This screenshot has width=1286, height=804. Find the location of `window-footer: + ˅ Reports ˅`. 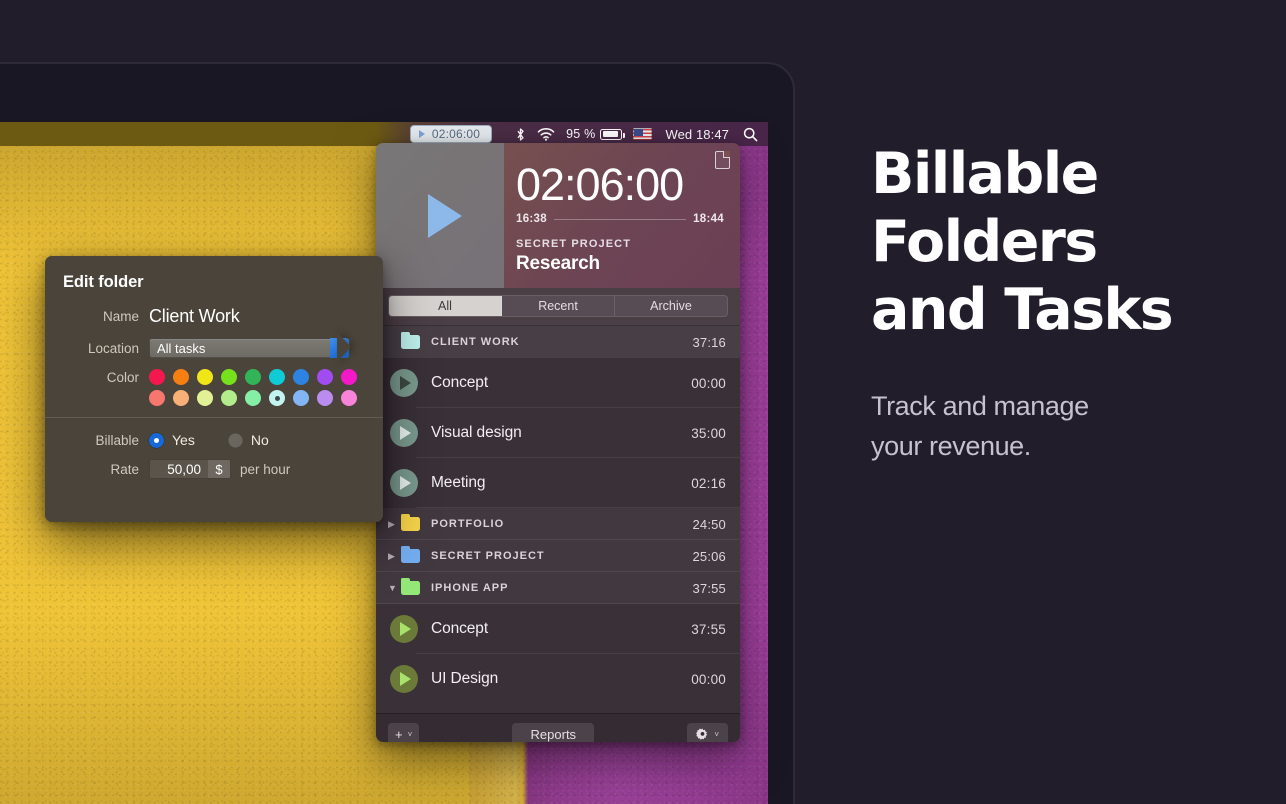

window-footer: + ˅ Reports ˅ is located at coordinates (558, 727).